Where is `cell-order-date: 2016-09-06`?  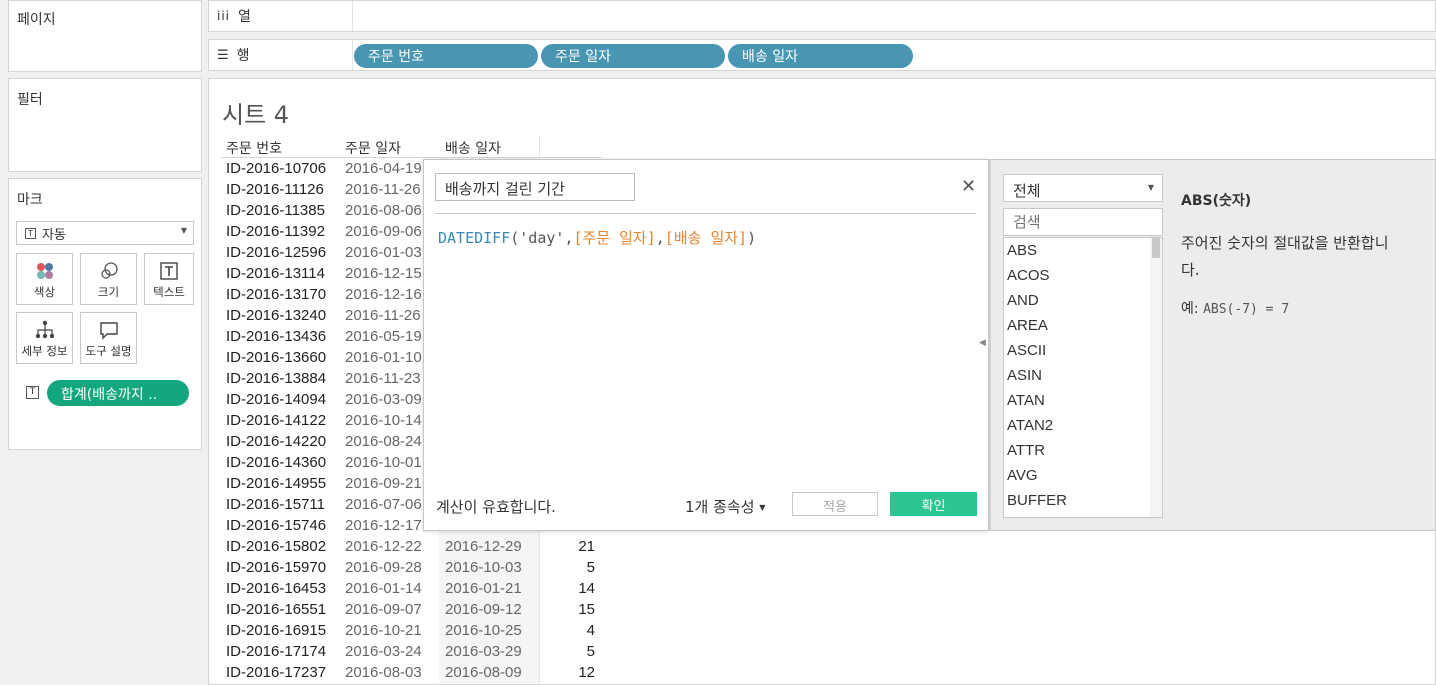
cell-order-date: 2016-09-06 is located at coordinates (383, 231).